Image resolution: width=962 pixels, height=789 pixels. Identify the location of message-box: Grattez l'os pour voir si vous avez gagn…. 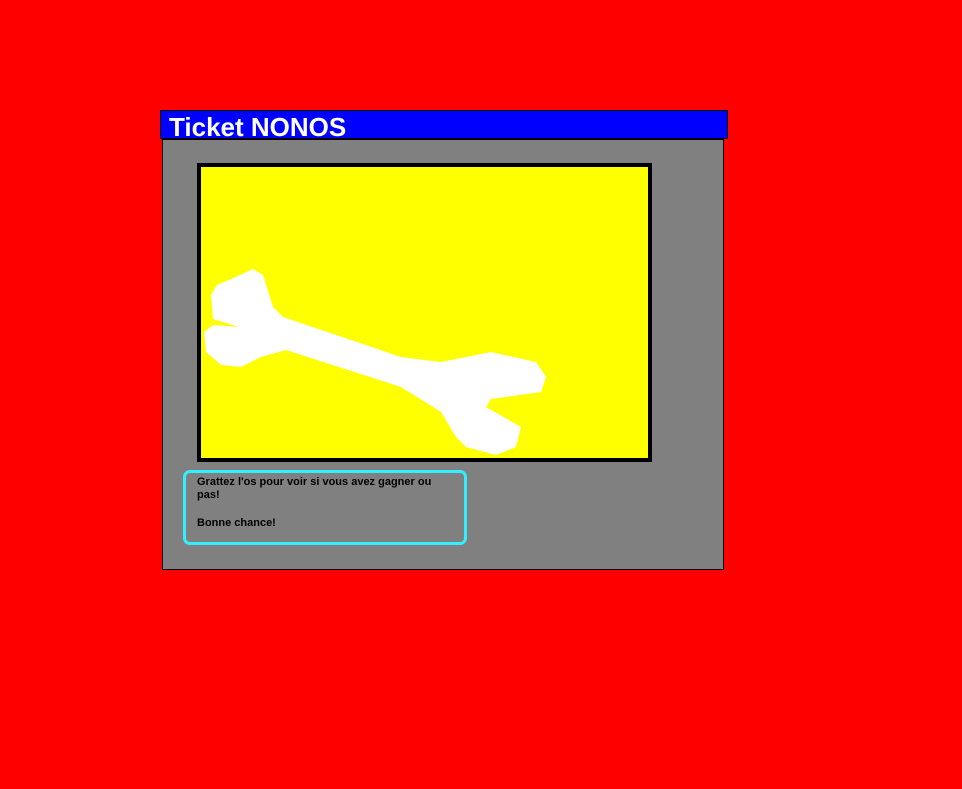
(325, 507).